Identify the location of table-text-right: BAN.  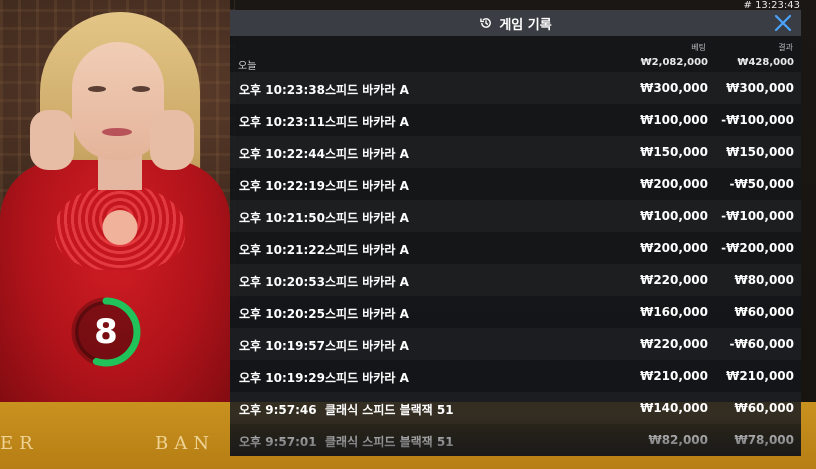
(185, 443).